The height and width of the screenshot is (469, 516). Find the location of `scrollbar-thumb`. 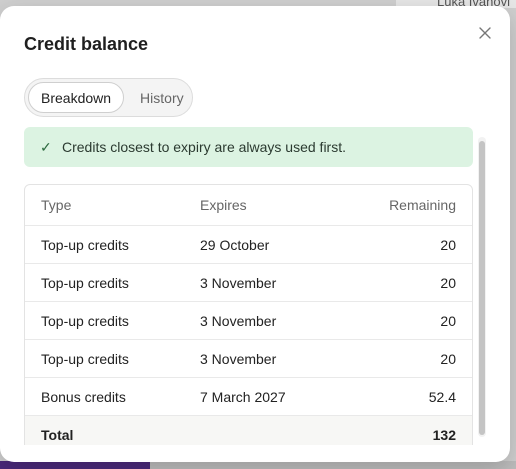

scrollbar-thumb is located at coordinates (482, 288).